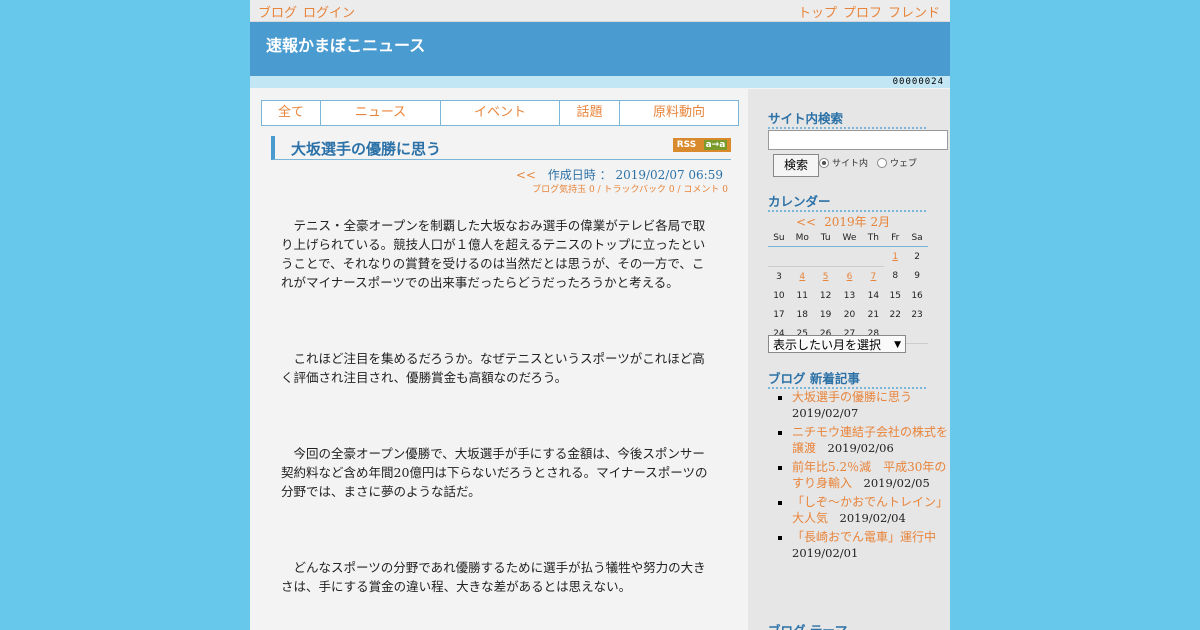 The width and height of the screenshot is (1200, 630). Describe the element at coordinates (802, 314) in the screenshot. I see `calendar-day: 18` at that location.